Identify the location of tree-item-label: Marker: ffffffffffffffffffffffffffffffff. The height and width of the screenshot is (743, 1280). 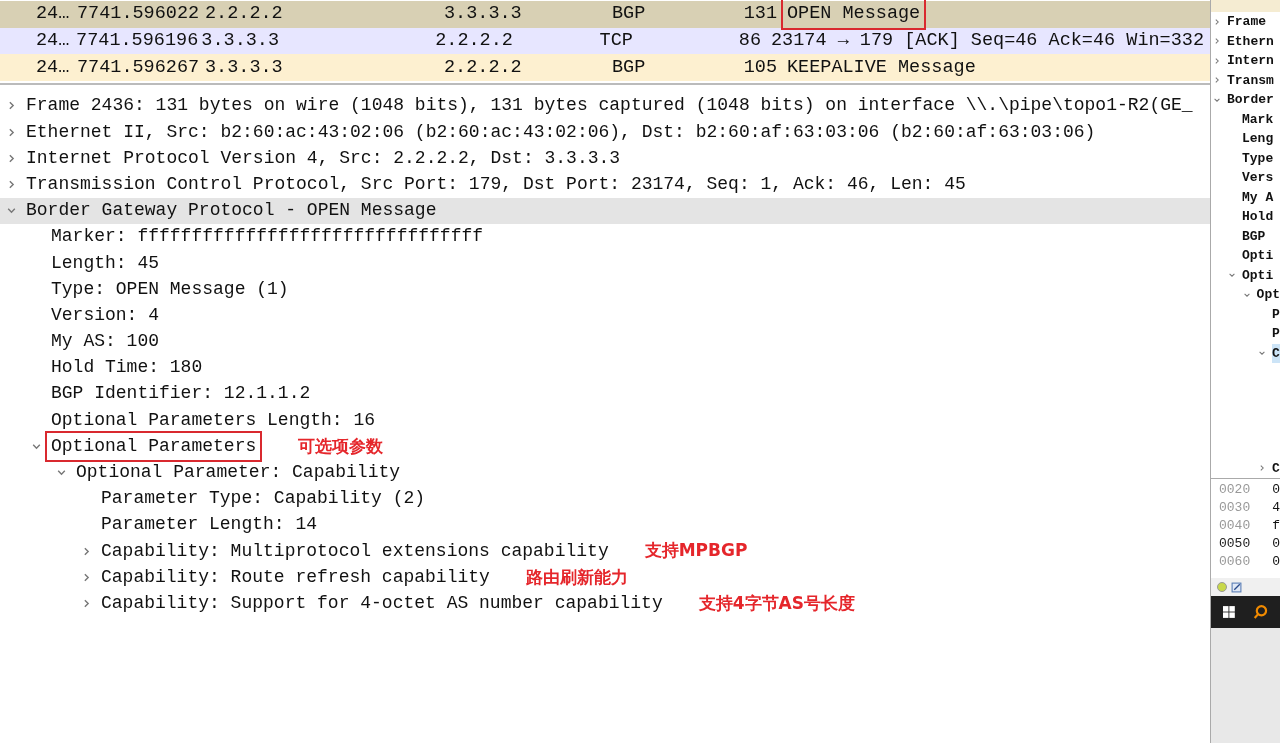
(267, 237).